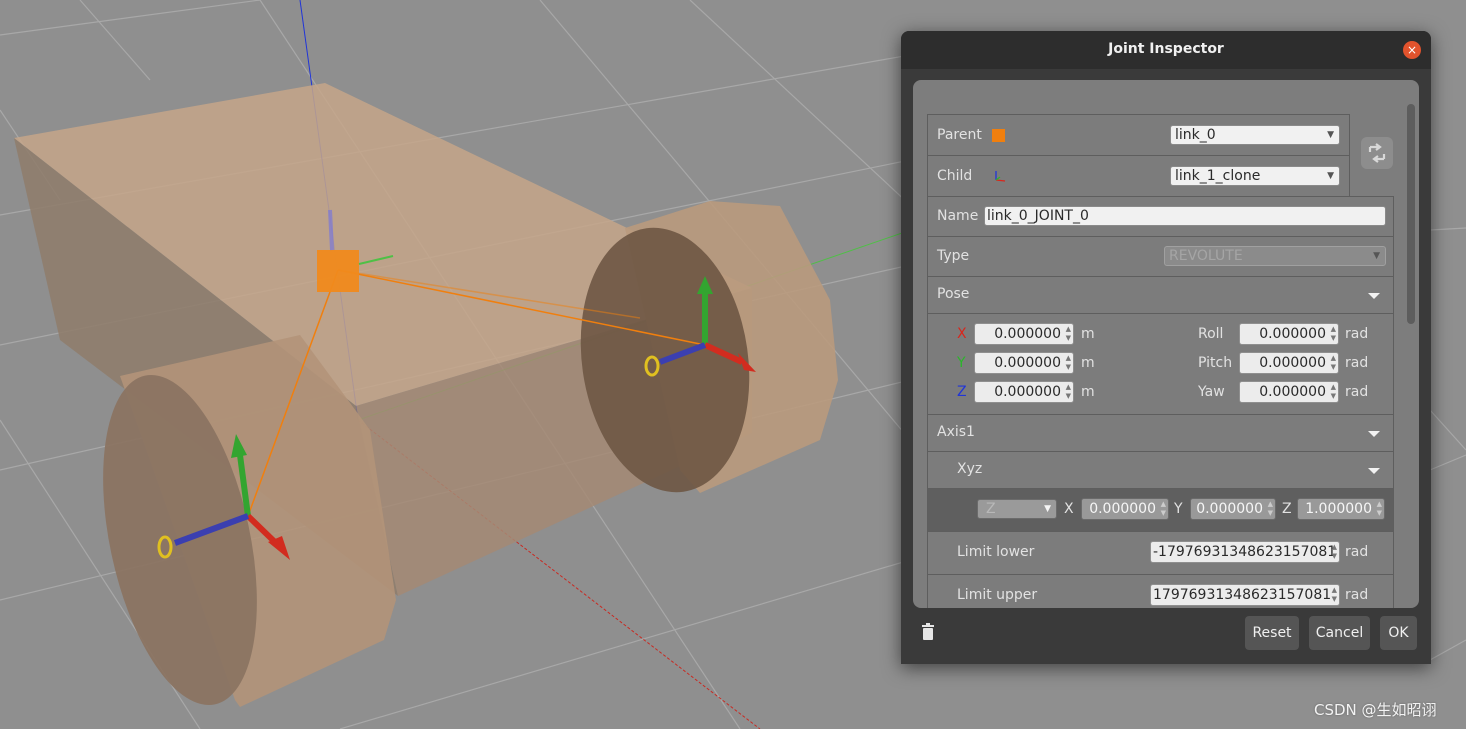  What do you see at coordinates (1245, 595) in the screenshot?
I see `limit-upper-spinbox: 17976931348623157081 ▲ ▼` at bounding box center [1245, 595].